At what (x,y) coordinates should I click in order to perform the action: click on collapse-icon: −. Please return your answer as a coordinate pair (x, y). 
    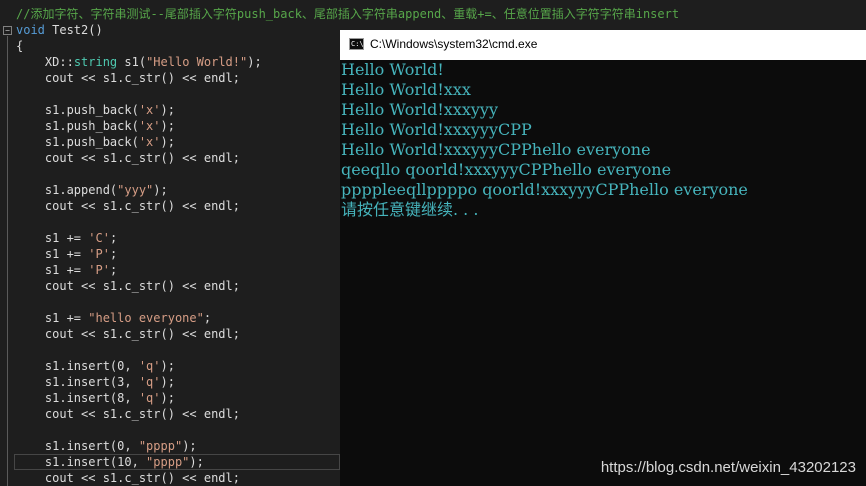
    Looking at the image, I should click on (7, 30).